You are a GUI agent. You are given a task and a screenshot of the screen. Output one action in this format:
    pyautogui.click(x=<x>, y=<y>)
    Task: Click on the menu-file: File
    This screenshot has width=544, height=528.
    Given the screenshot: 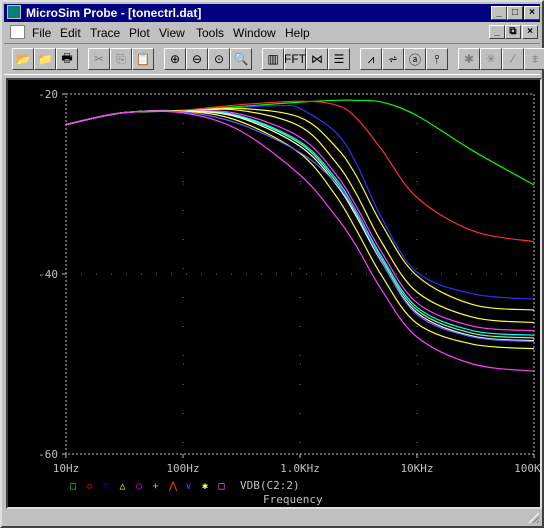 What is the action you would take?
    pyautogui.click(x=41, y=33)
    